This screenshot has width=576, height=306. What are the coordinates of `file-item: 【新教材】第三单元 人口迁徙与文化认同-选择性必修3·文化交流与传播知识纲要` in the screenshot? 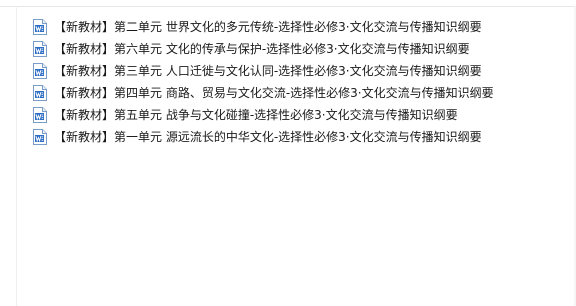 It's located at (298, 71).